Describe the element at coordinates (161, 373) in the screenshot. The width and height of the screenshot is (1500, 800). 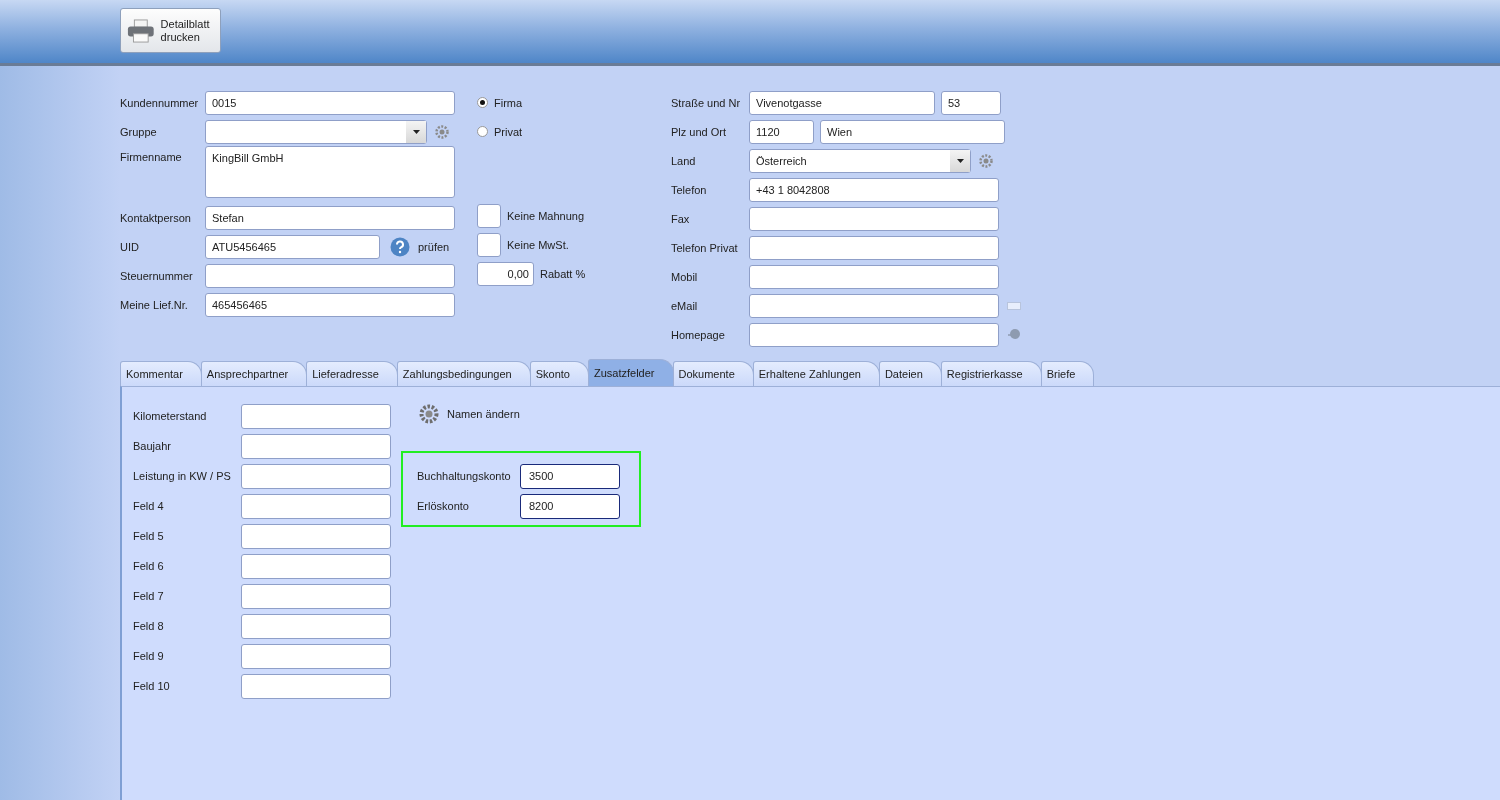
I see `tab: Kommentar` at that location.